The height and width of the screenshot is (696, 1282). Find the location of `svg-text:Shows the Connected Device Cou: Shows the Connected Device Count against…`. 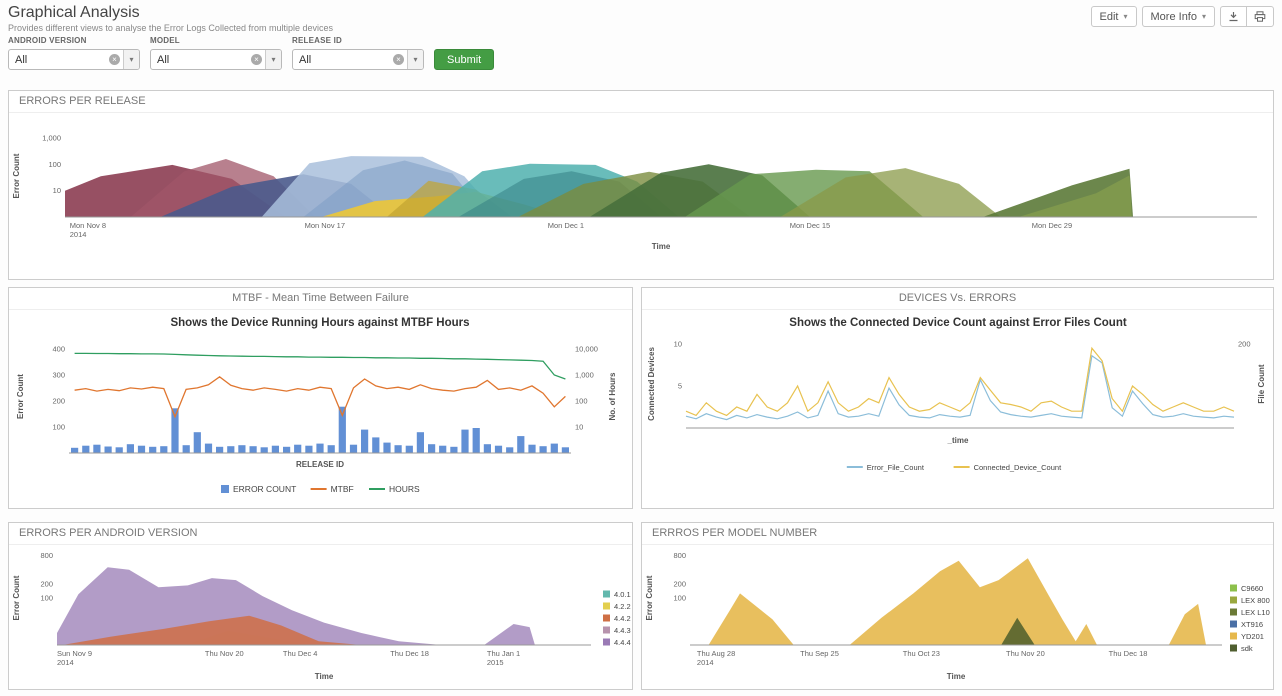

svg-text:Shows the Connected Device Cou: Shows the Connected Device Count against… is located at coordinates (958, 323).